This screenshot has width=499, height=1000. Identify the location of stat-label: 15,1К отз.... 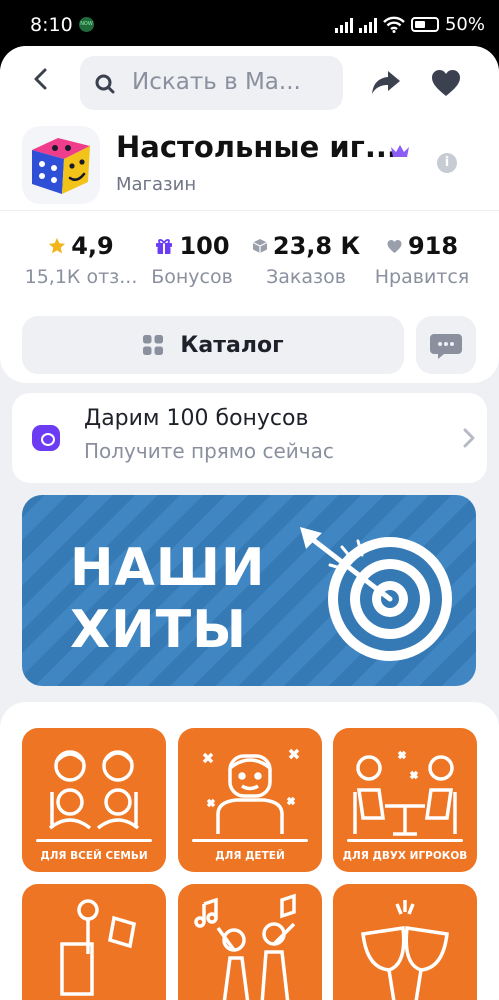
(81, 277).